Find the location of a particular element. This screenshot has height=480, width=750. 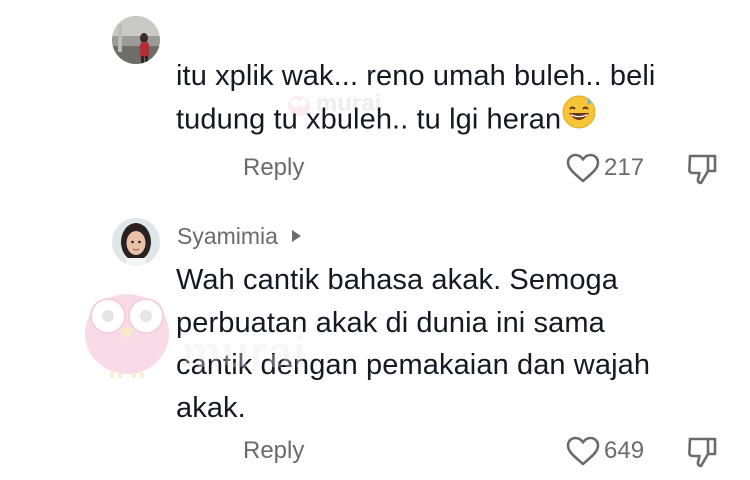

like-button: 217 is located at coordinates (605, 168).